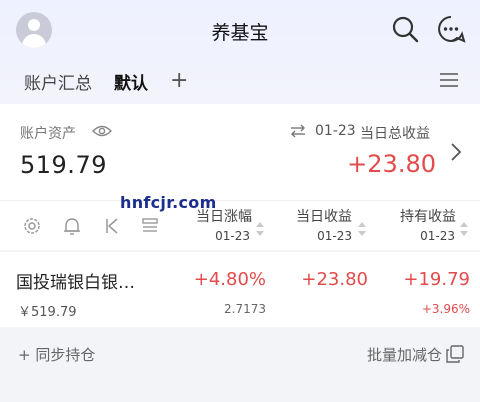 The height and width of the screenshot is (402, 480). What do you see at coordinates (240, 225) in the screenshot?
I see `table-header: 当日涨幅 01-23 当日收益 01-23 持有收益 01-23` at bounding box center [240, 225].